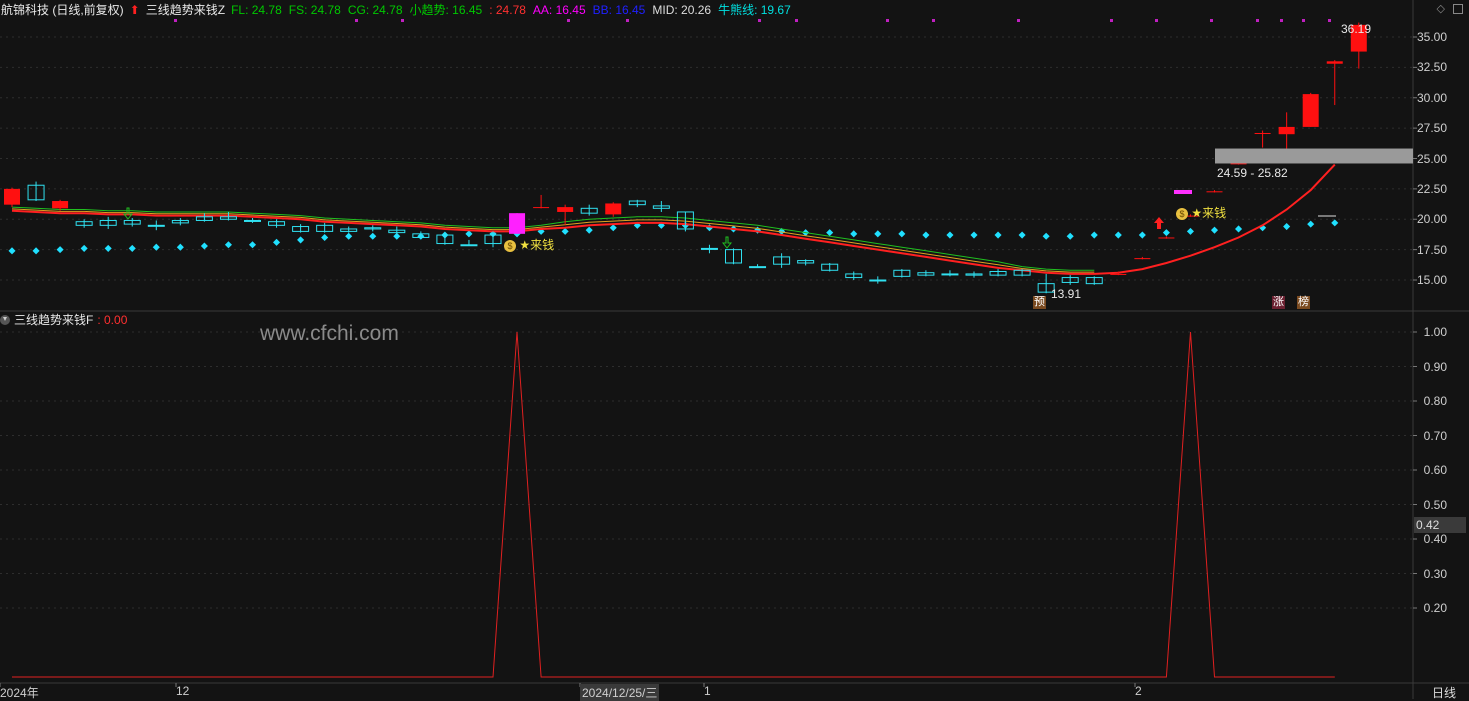 Image resolution: width=1469 pixels, height=701 pixels. Describe the element at coordinates (1435, 401) in the screenshot. I see `lower-axis-tick-label: 0.80` at that location.